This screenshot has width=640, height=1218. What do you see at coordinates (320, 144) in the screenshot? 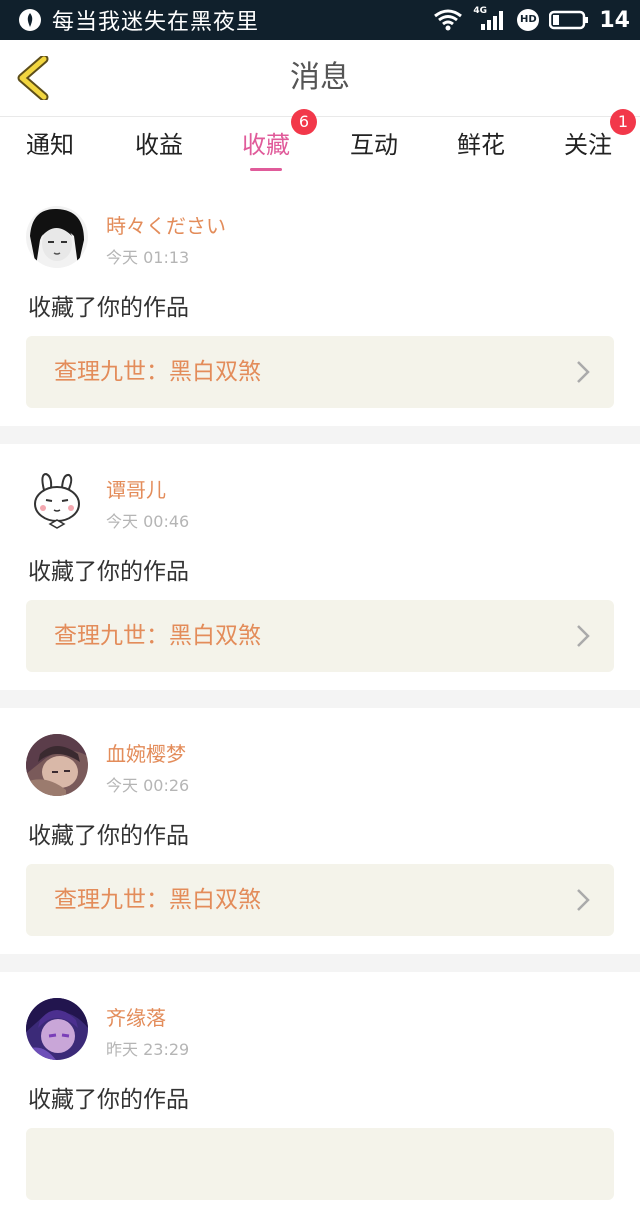
I see `tab-bar: 通知 收益 收藏 6 互动 鲜花 关注 1` at bounding box center [320, 144].